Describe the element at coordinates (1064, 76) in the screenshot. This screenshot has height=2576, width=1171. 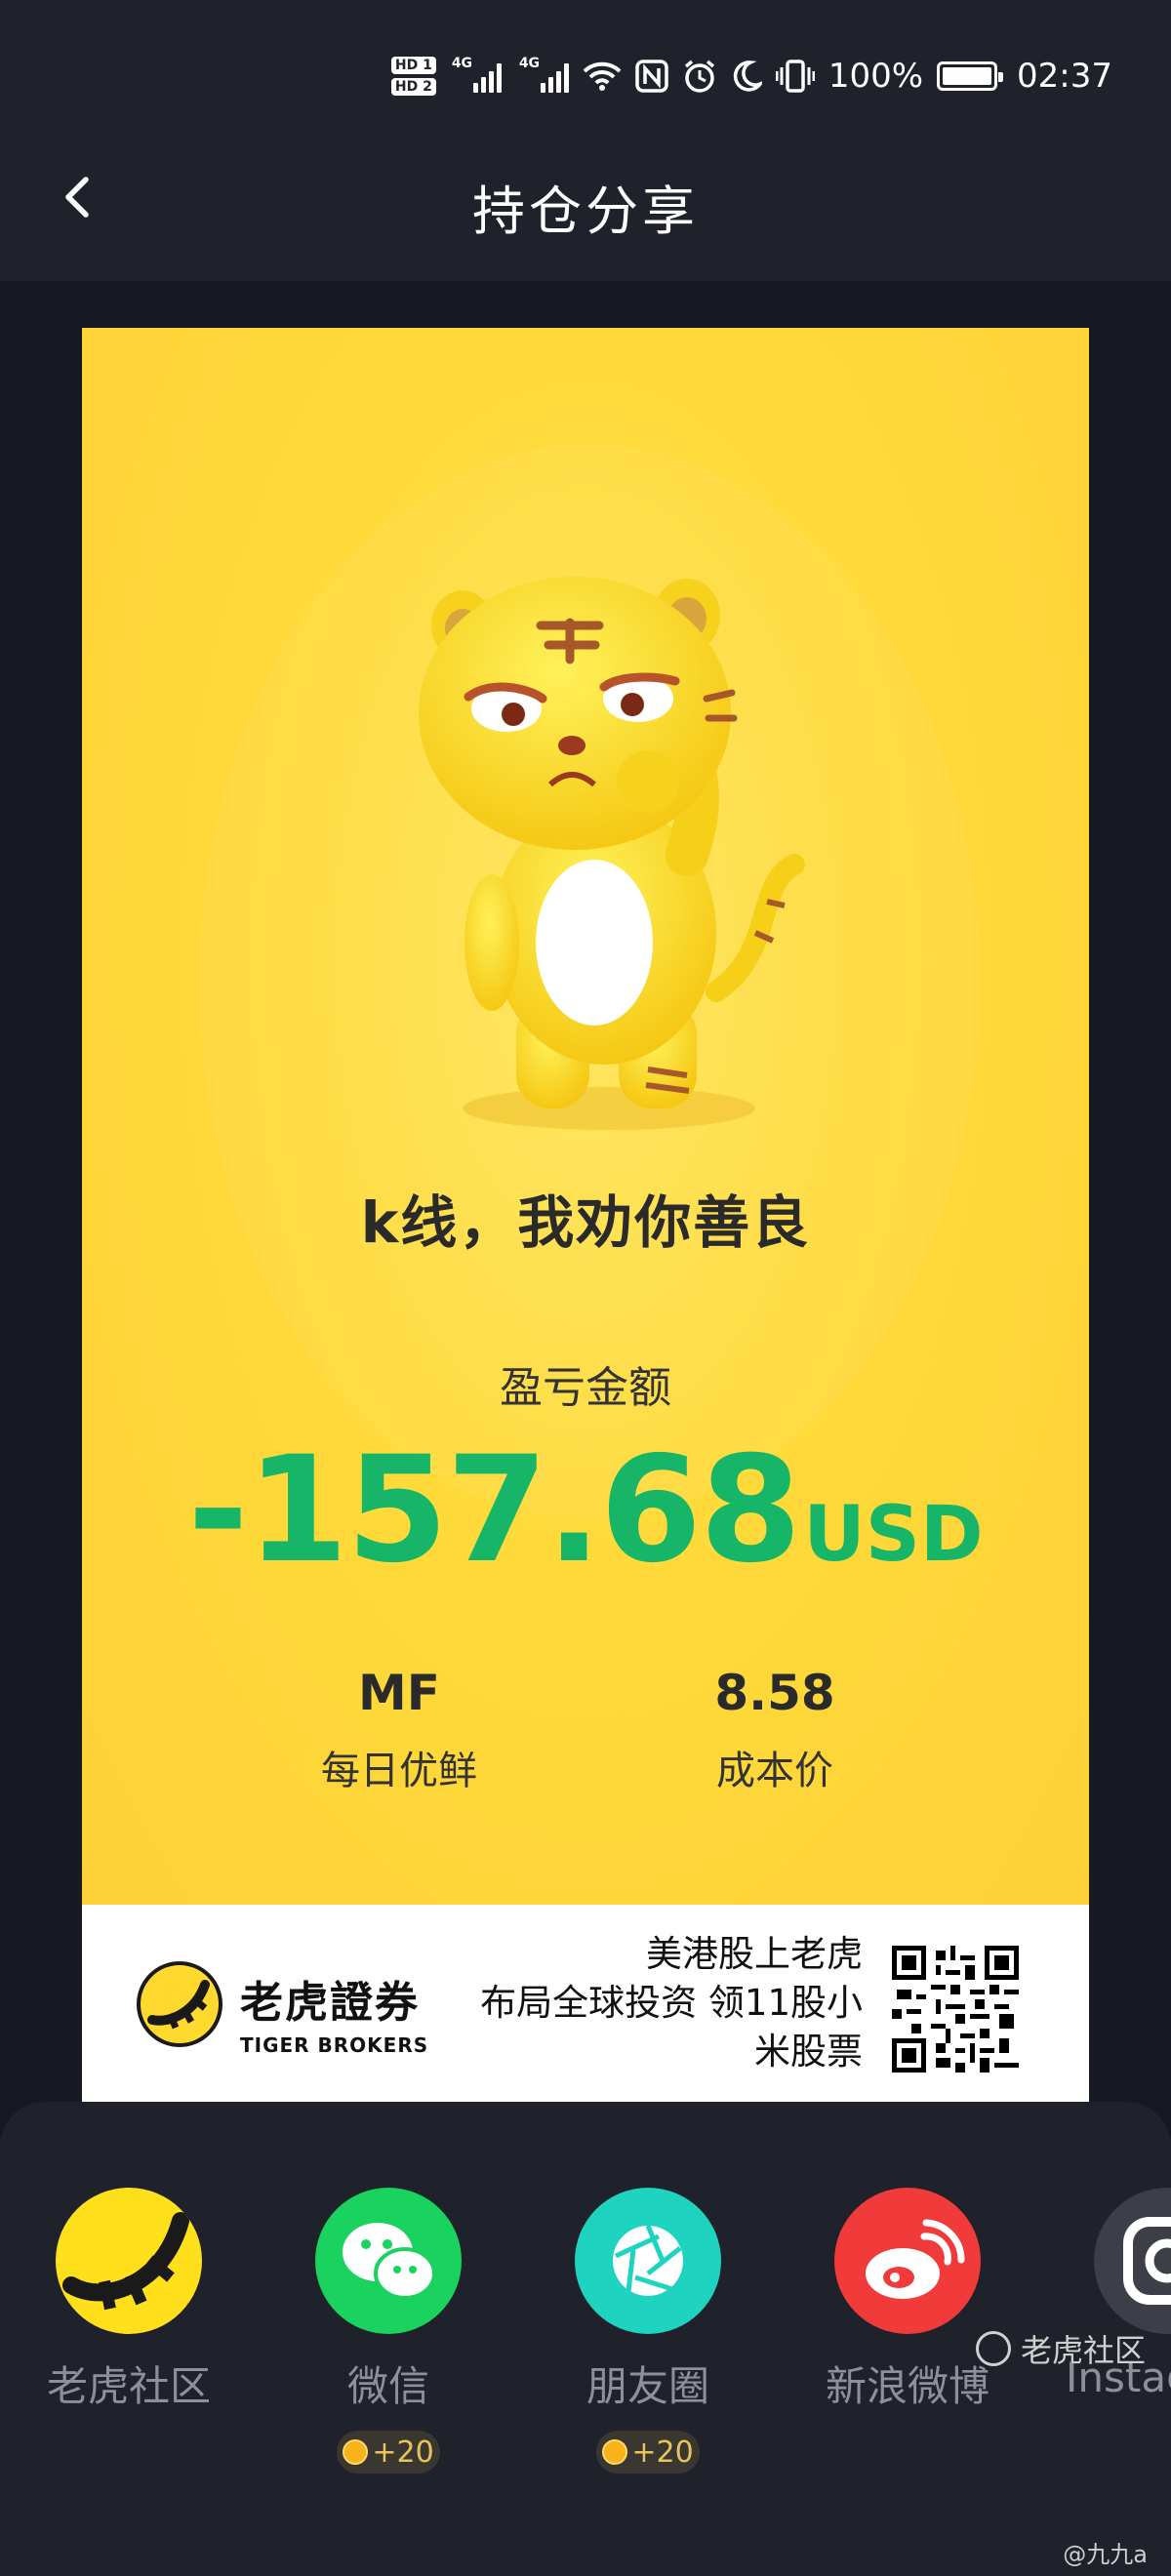
I see `clock: 02:37` at that location.